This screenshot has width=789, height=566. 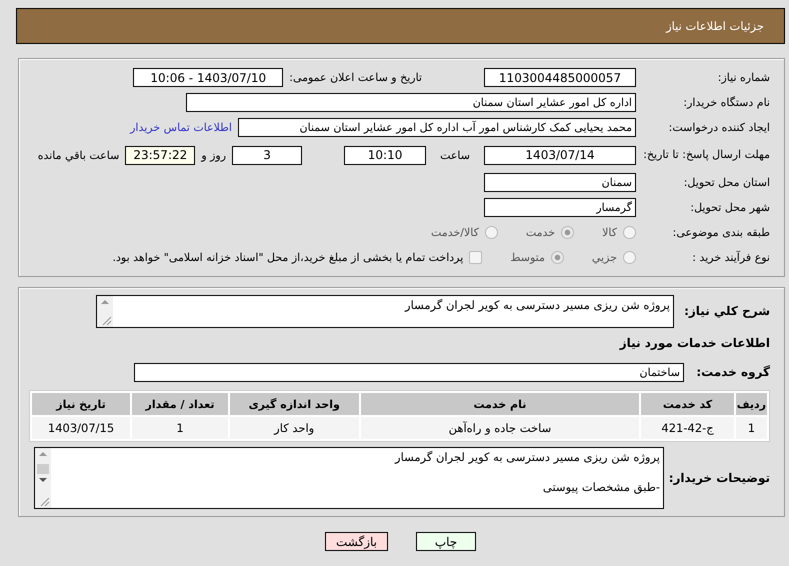 I want to click on checkbox-label: پرداخت تمام یا بخشی از مبلغ خرید،از محل "اسناد خزانه اسلامی" خواهد بود., so click(x=288, y=257).